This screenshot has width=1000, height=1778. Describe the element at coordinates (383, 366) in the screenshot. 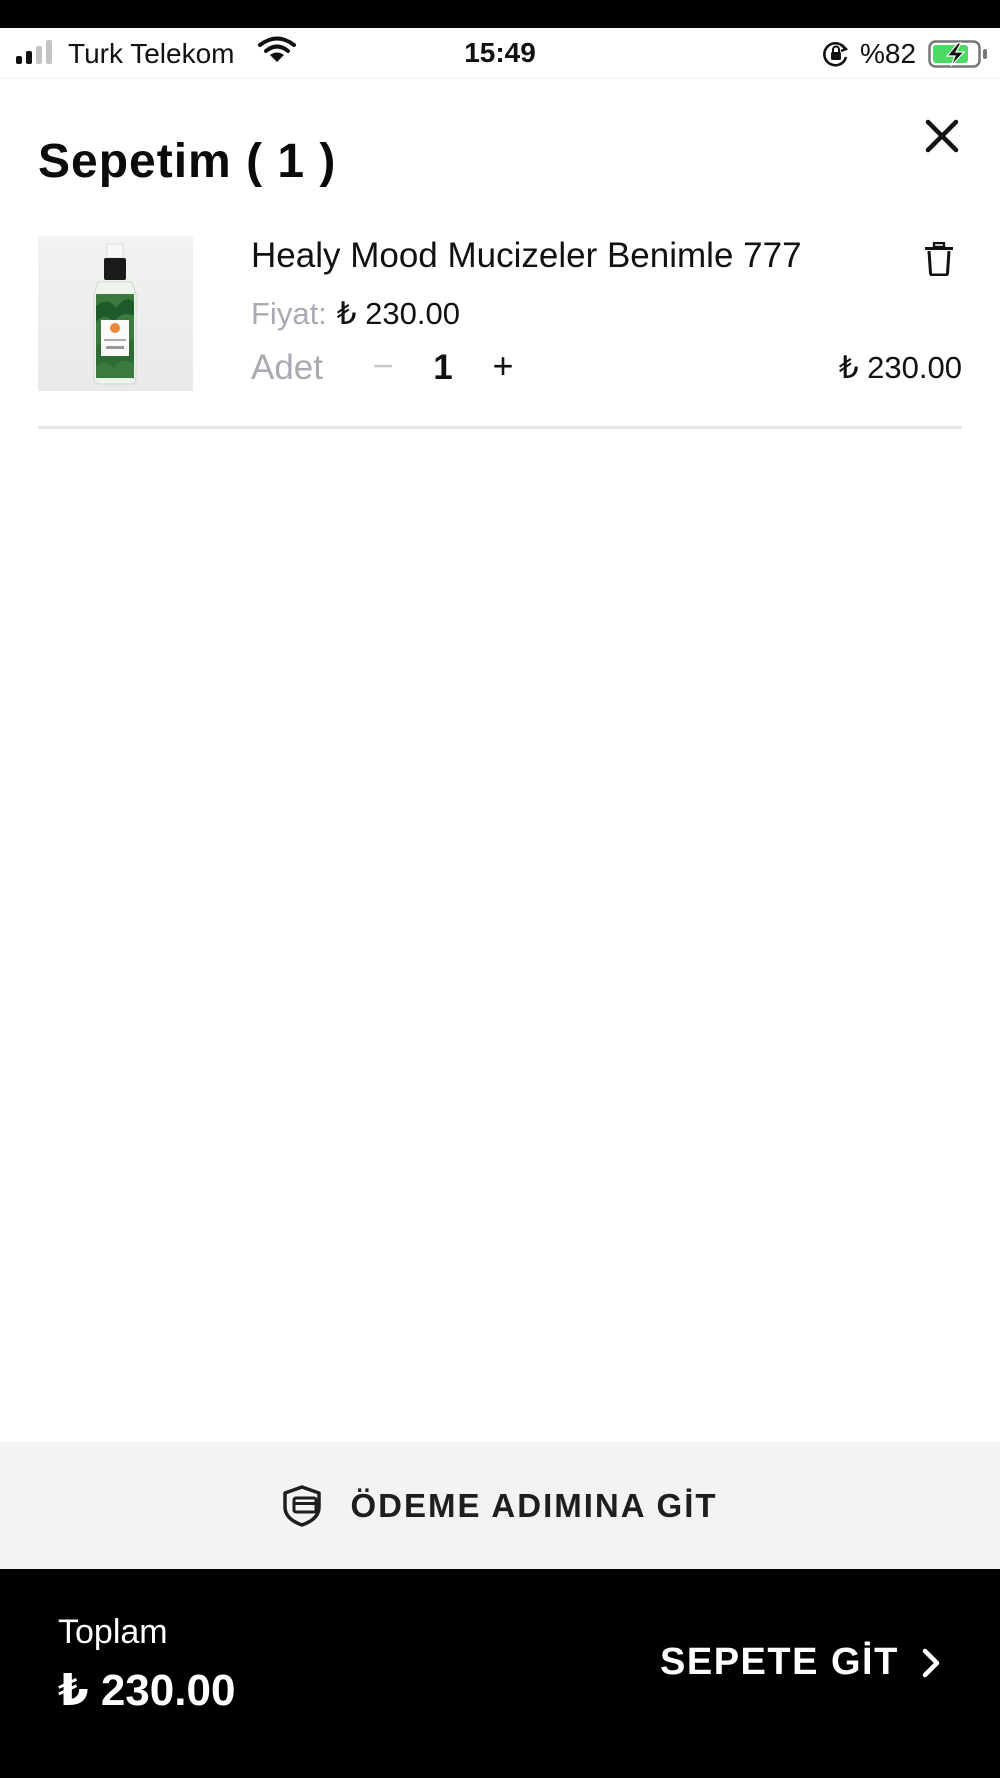

I see `quantity-decrement-button: −` at that location.